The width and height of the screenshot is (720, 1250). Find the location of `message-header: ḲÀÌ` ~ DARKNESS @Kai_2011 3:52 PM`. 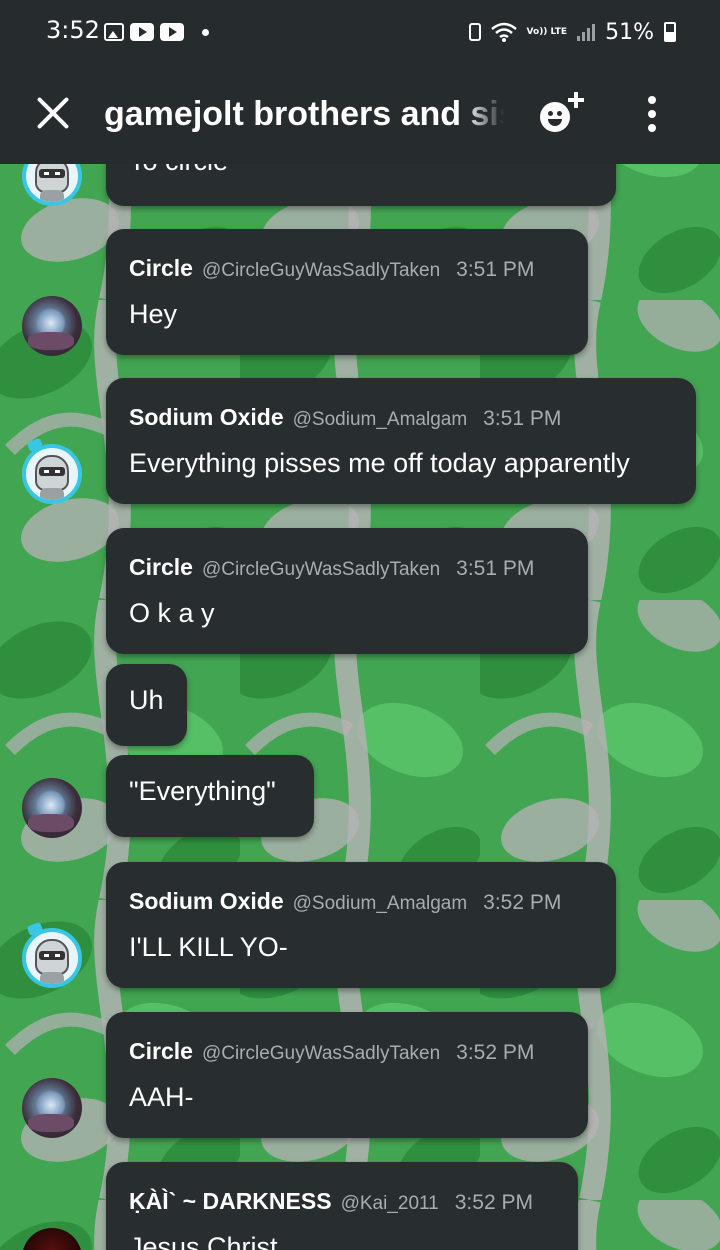

message-header: ḲÀÌ` ~ DARKNESS @Kai_2011 3:52 PM is located at coordinates (331, 1201).